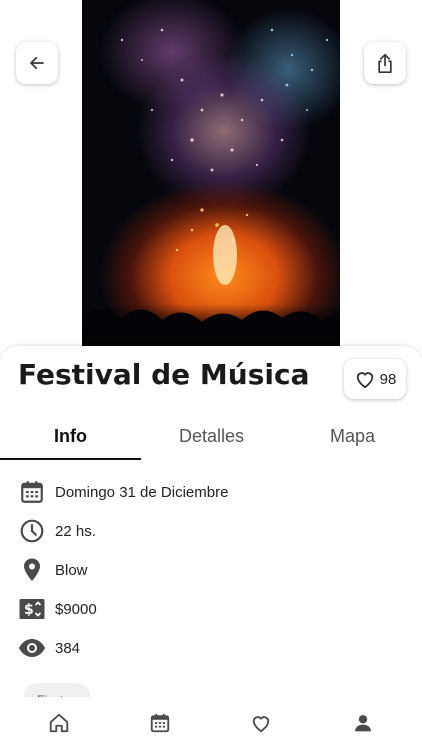  Describe the element at coordinates (352, 440) in the screenshot. I see `tab-mapa: Mapa` at that location.